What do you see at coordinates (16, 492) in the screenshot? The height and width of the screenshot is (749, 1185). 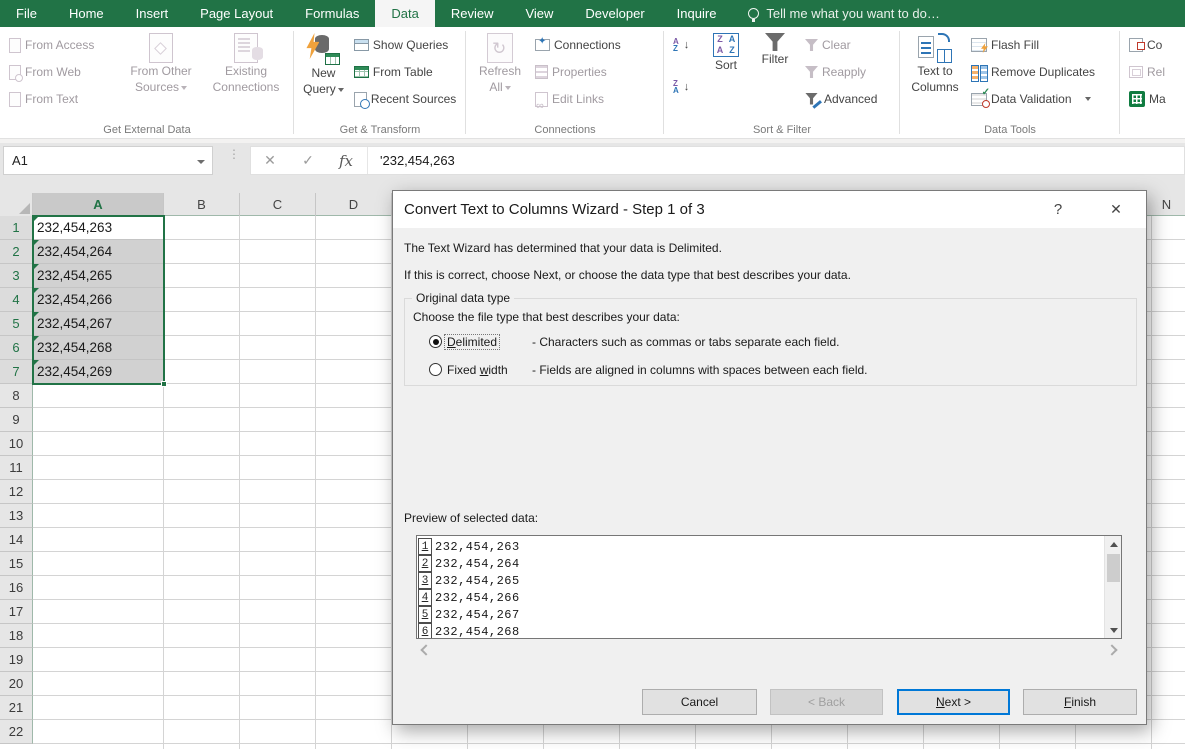 I see `row-header-12: 12` at bounding box center [16, 492].